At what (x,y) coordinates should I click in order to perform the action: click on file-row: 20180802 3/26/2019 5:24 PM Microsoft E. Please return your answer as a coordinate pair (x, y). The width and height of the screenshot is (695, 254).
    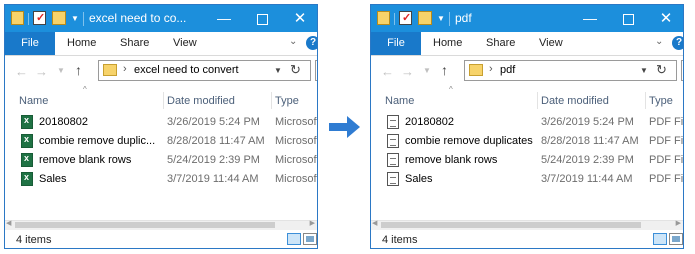
    Looking at the image, I should click on (161, 122).